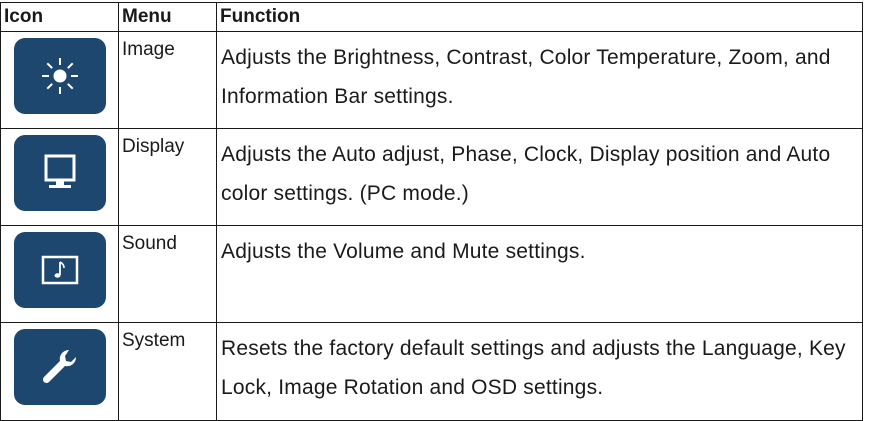 The height and width of the screenshot is (421, 878). Describe the element at coordinates (167, 17) in the screenshot. I see `header-menu: Menu` at that location.